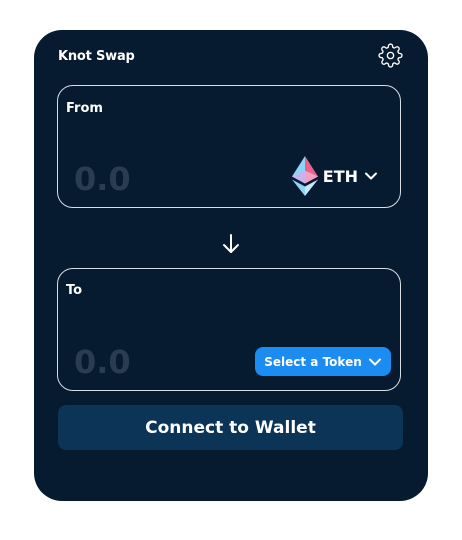 This screenshot has height=540, width=462. I want to click on arrow-down-icon, so click(231, 244).